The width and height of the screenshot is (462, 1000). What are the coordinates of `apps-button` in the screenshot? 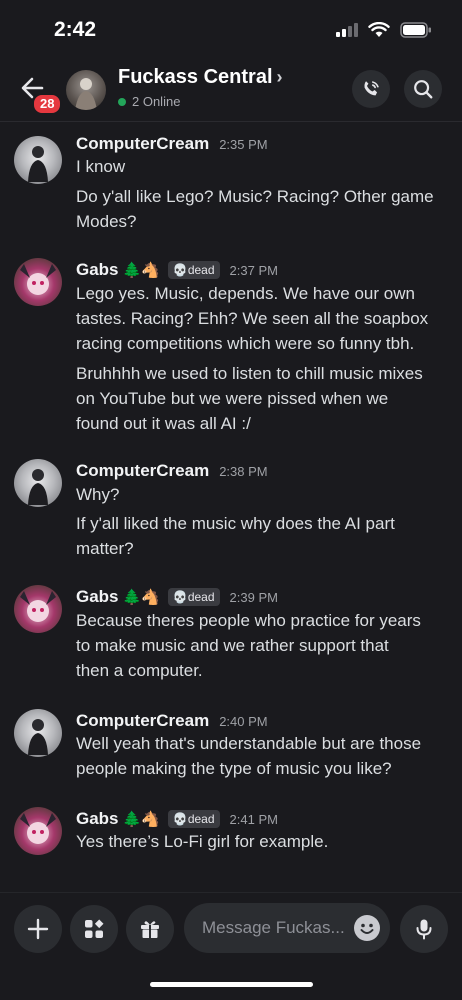 It's located at (94, 929).